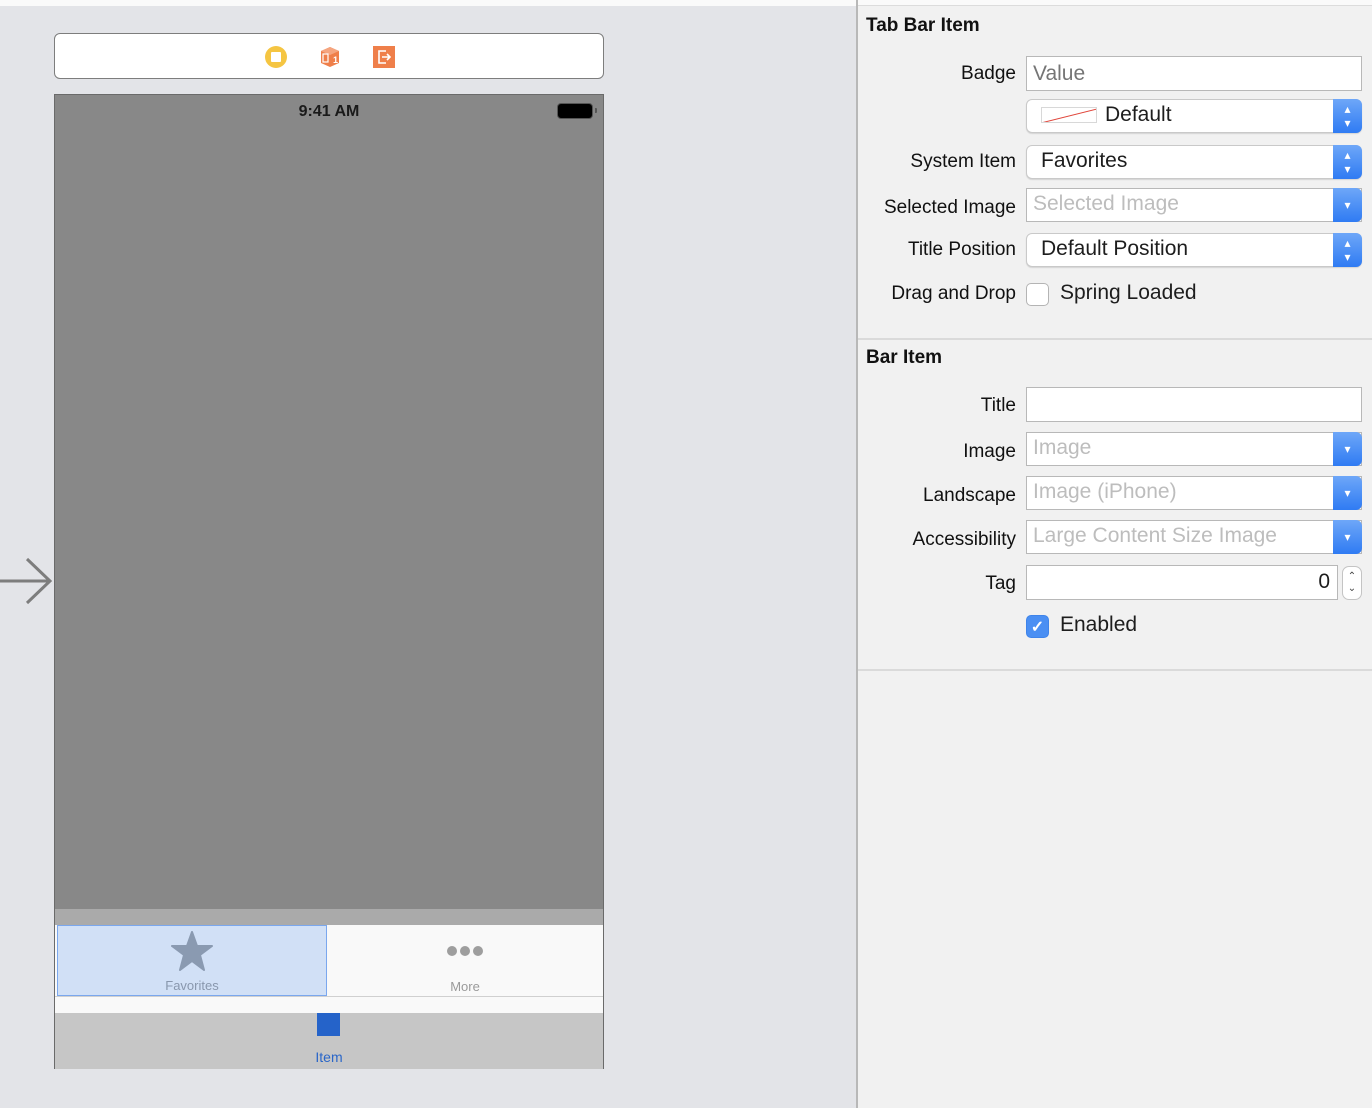 The width and height of the screenshot is (1372, 1108). What do you see at coordinates (1194, 250) in the screenshot?
I see `title-position-popup: Default Position ▴ ▾` at bounding box center [1194, 250].